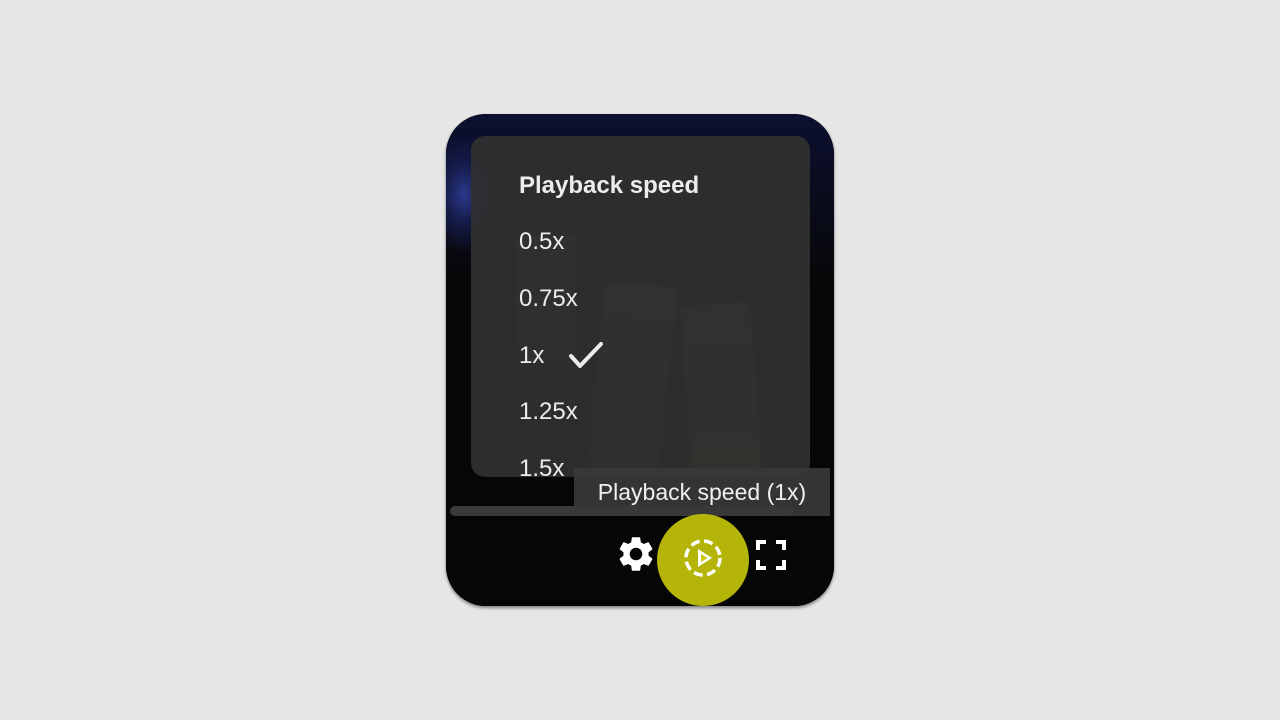  Describe the element at coordinates (649, 412) in the screenshot. I see `speed-option-1-25x: 1.25x` at that location.